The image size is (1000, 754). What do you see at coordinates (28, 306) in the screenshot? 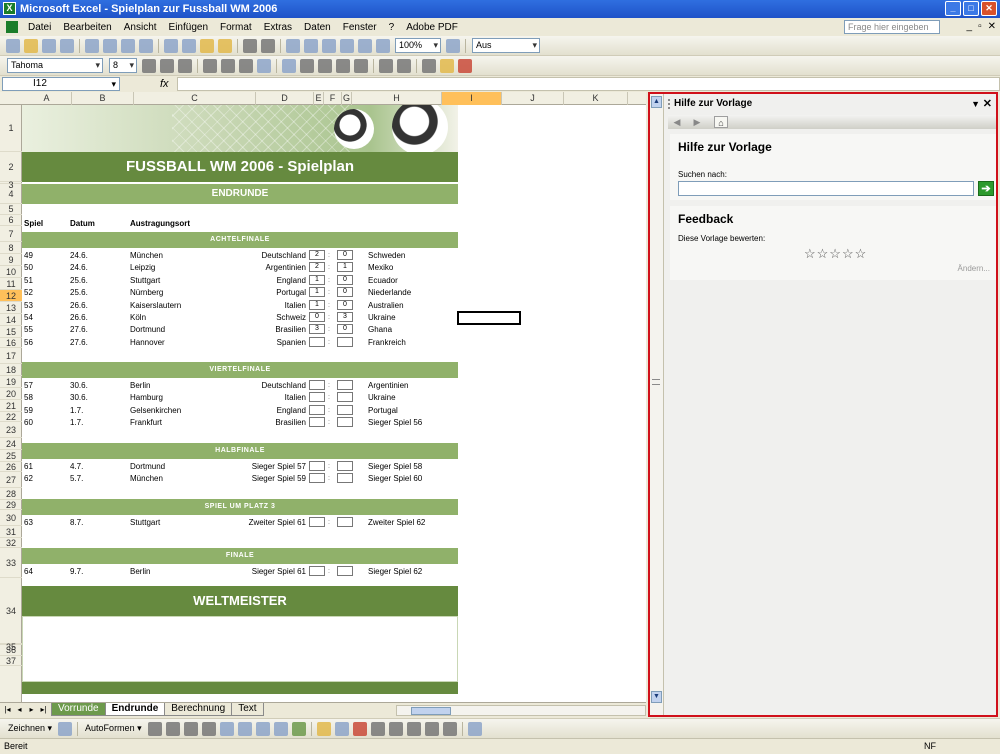
I see `match-number: 53` at bounding box center [28, 306].